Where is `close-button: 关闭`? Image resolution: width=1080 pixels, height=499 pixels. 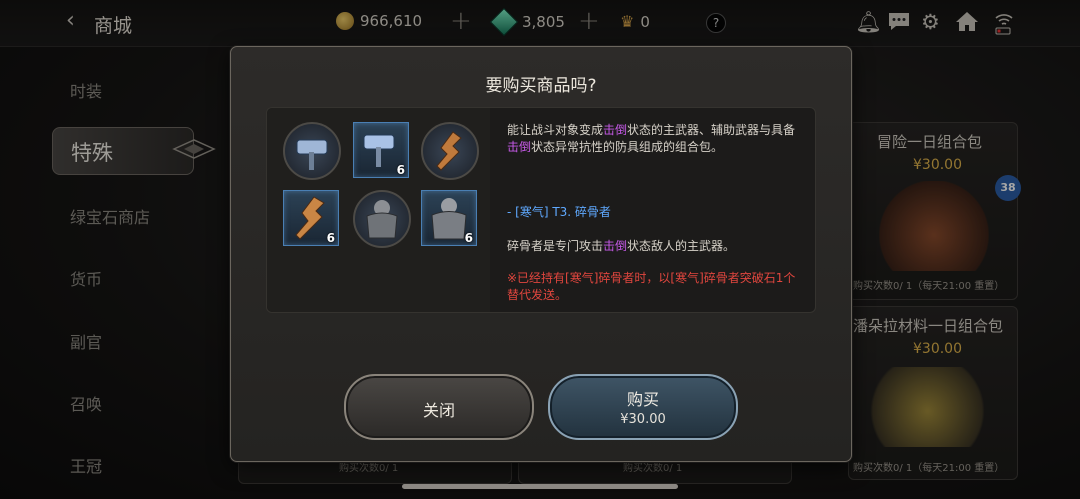
close-button: 关闭 is located at coordinates (439, 407).